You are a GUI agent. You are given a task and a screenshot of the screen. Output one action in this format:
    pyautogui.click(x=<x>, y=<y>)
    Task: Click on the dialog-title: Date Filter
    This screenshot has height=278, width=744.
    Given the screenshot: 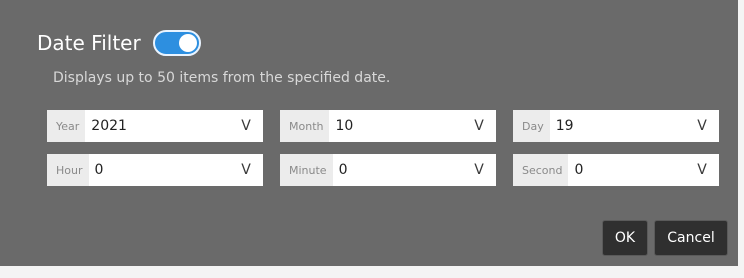 What is the action you would take?
    pyautogui.click(x=89, y=43)
    